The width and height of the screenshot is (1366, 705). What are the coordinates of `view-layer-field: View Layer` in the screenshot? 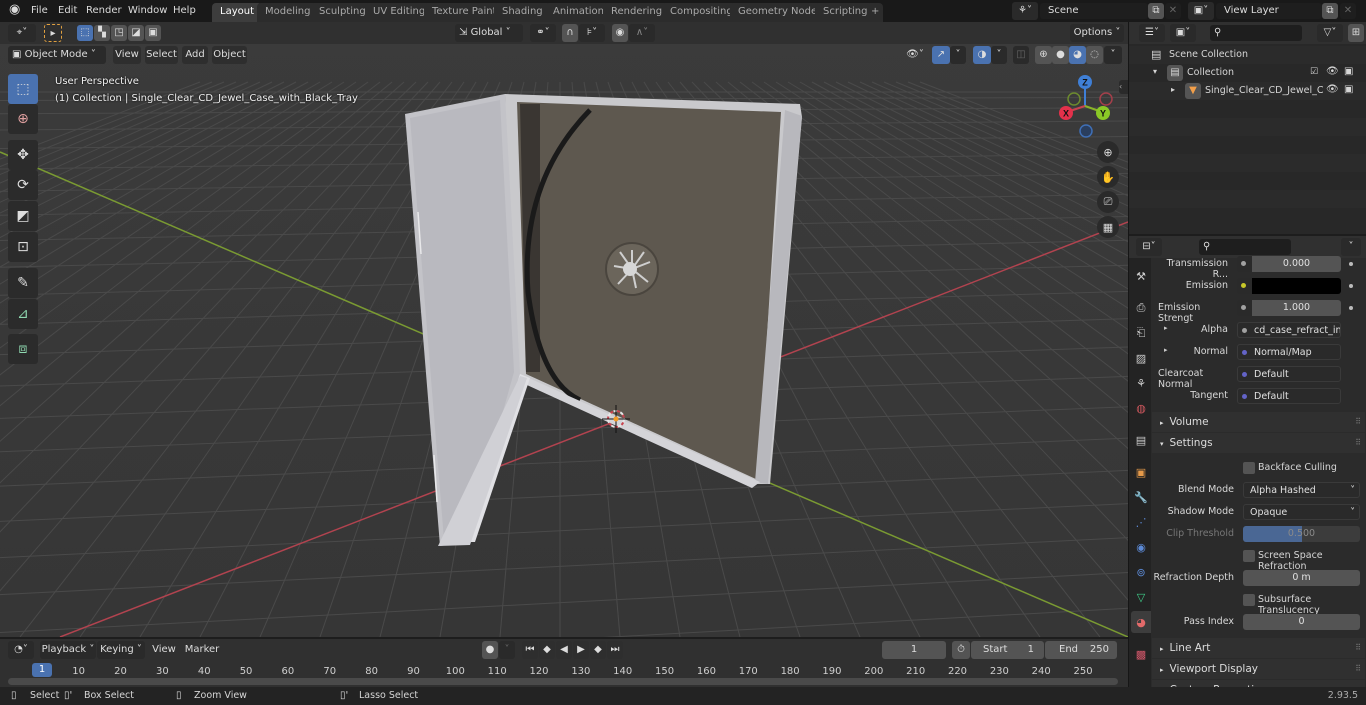 It's located at (1269, 11).